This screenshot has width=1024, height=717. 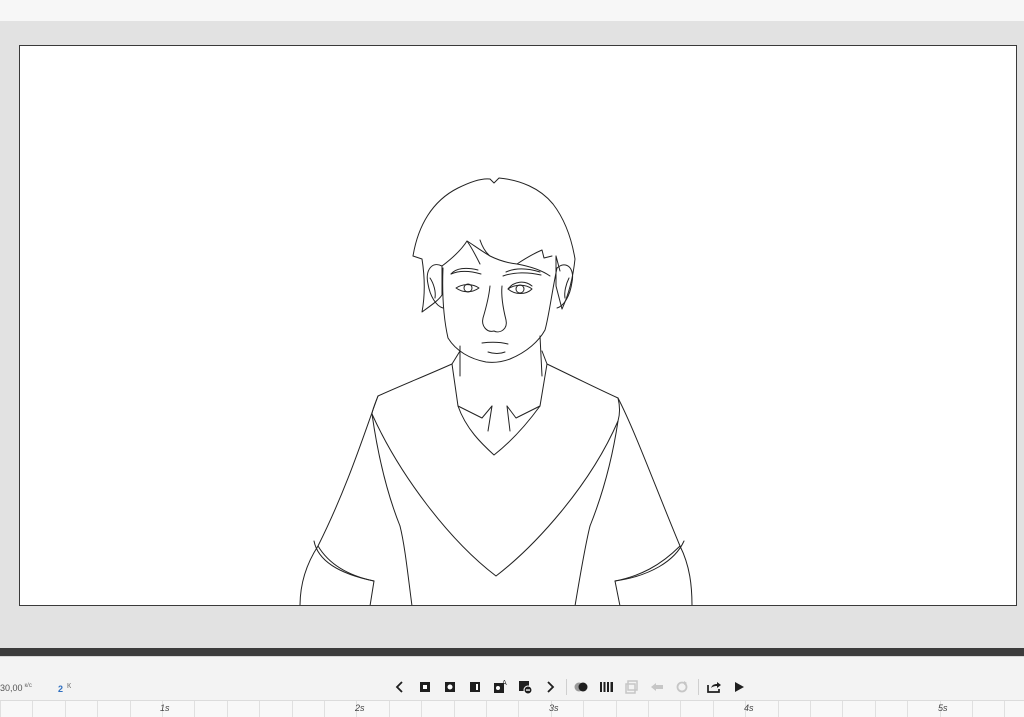 I want to click on edit-frames-icon, so click(x=631, y=687).